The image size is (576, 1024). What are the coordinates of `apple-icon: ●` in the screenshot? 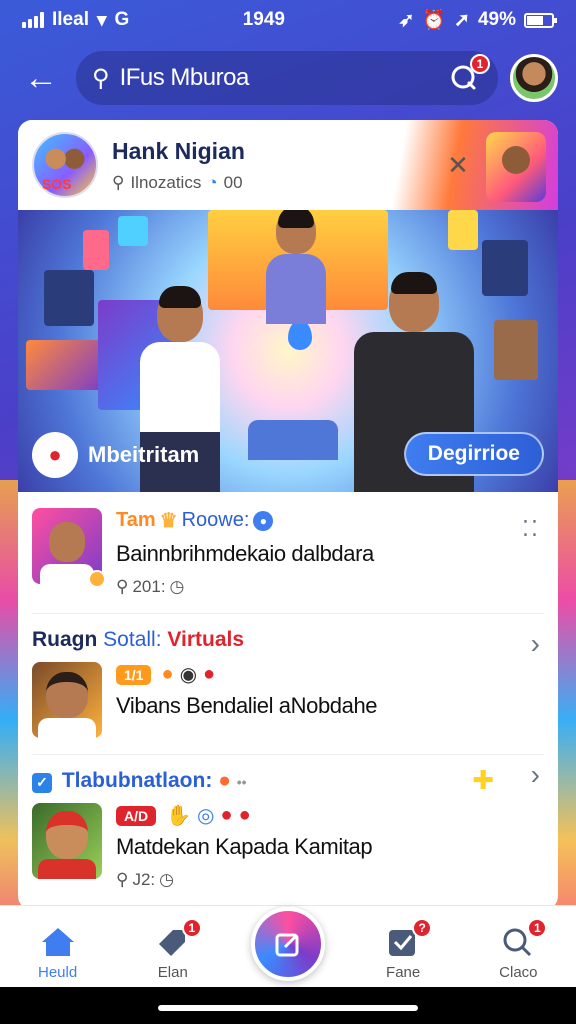 It's located at (226, 815).